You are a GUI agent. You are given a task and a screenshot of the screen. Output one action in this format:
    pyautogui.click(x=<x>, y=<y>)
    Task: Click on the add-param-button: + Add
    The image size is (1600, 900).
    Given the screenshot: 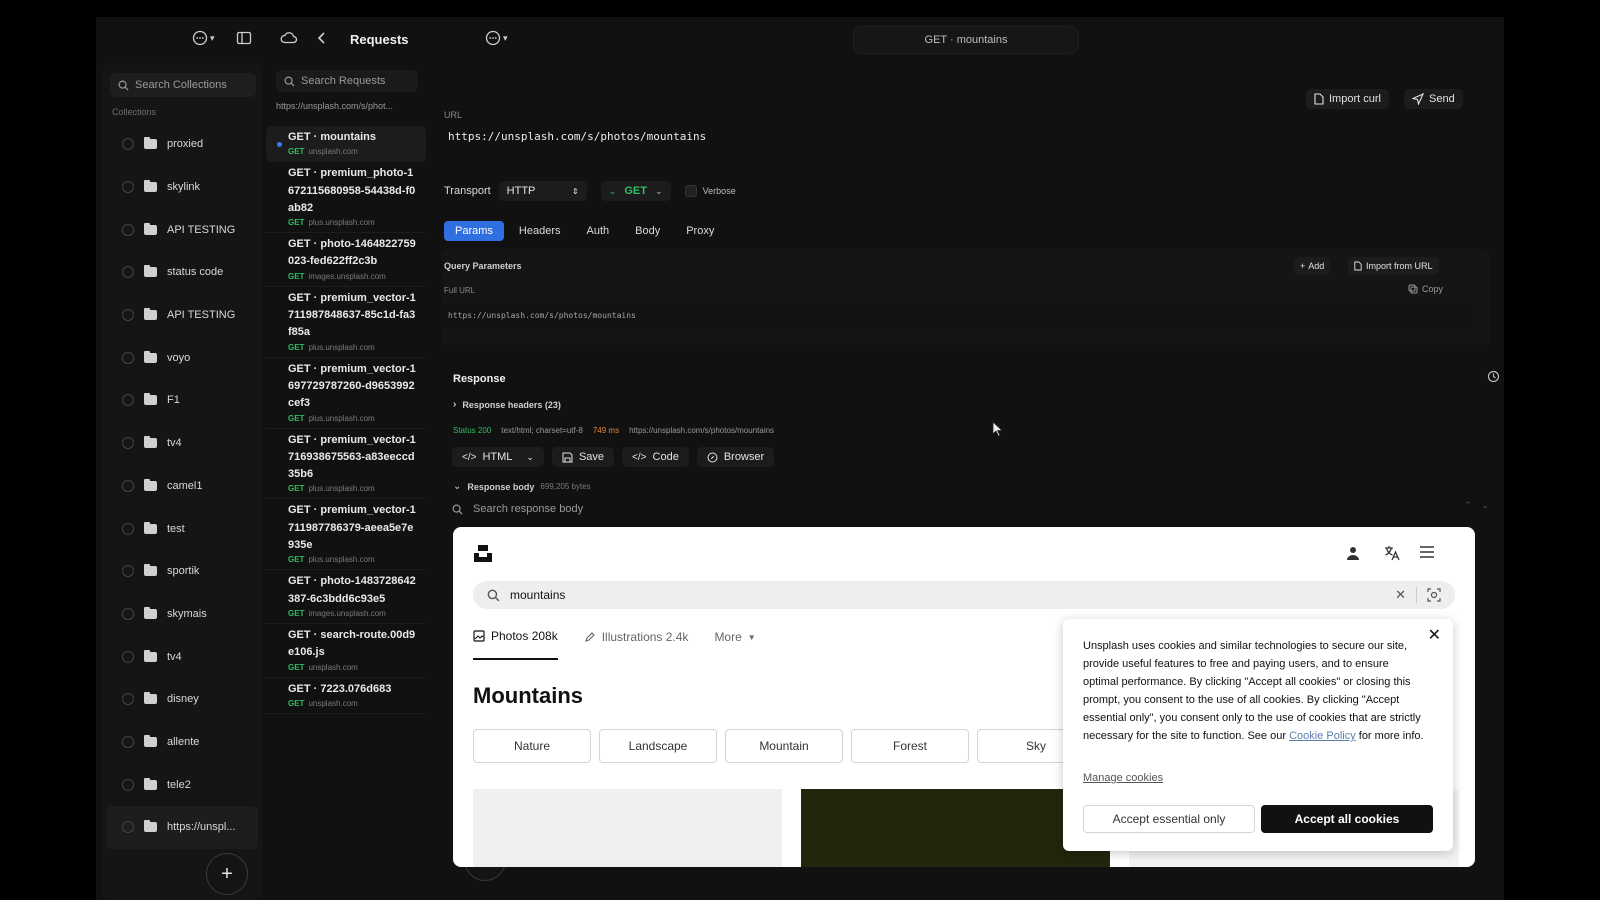 What is the action you would take?
    pyautogui.click(x=1312, y=266)
    